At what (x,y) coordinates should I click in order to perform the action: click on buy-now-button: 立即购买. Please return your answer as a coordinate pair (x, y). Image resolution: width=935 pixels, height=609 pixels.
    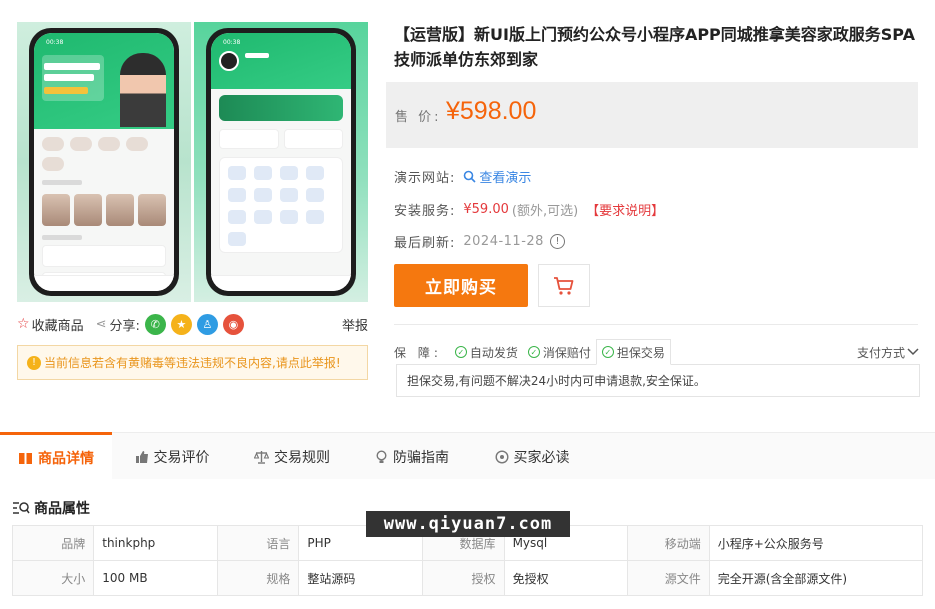
    Looking at the image, I should click on (461, 285).